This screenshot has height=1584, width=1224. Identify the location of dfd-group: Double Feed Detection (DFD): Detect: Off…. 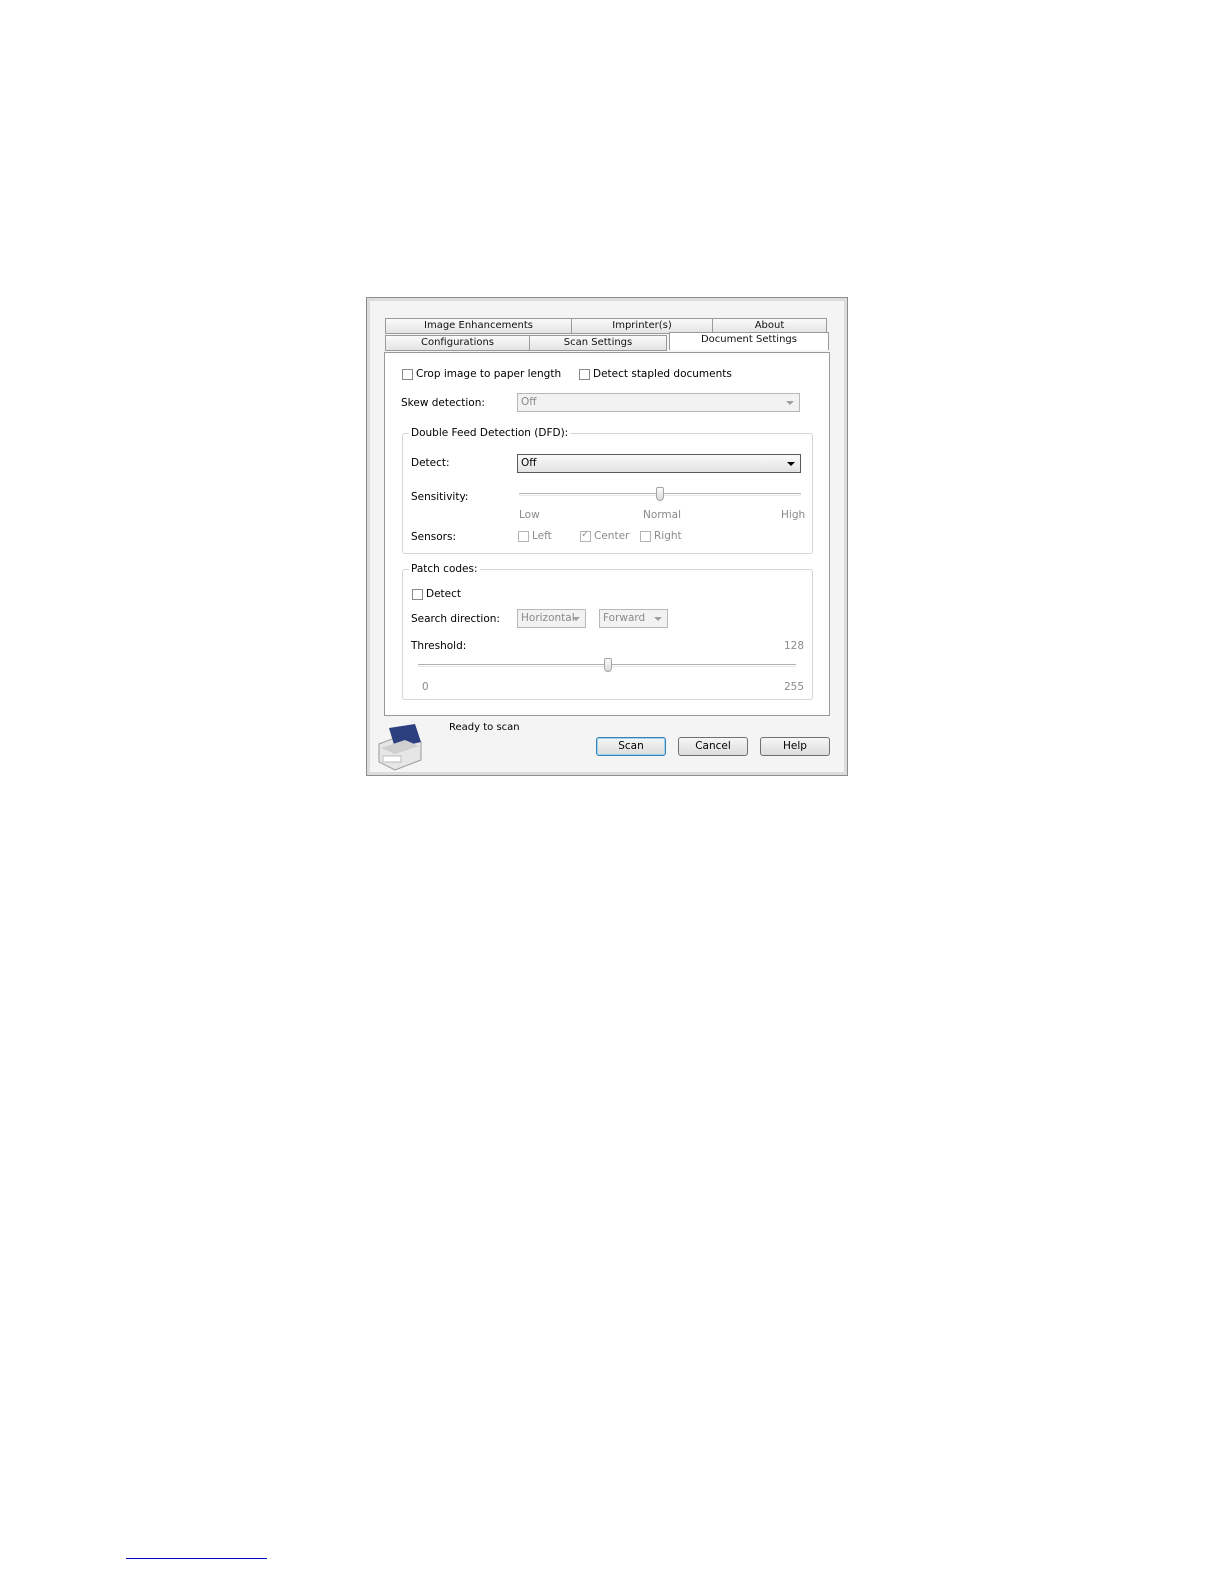
(607, 490).